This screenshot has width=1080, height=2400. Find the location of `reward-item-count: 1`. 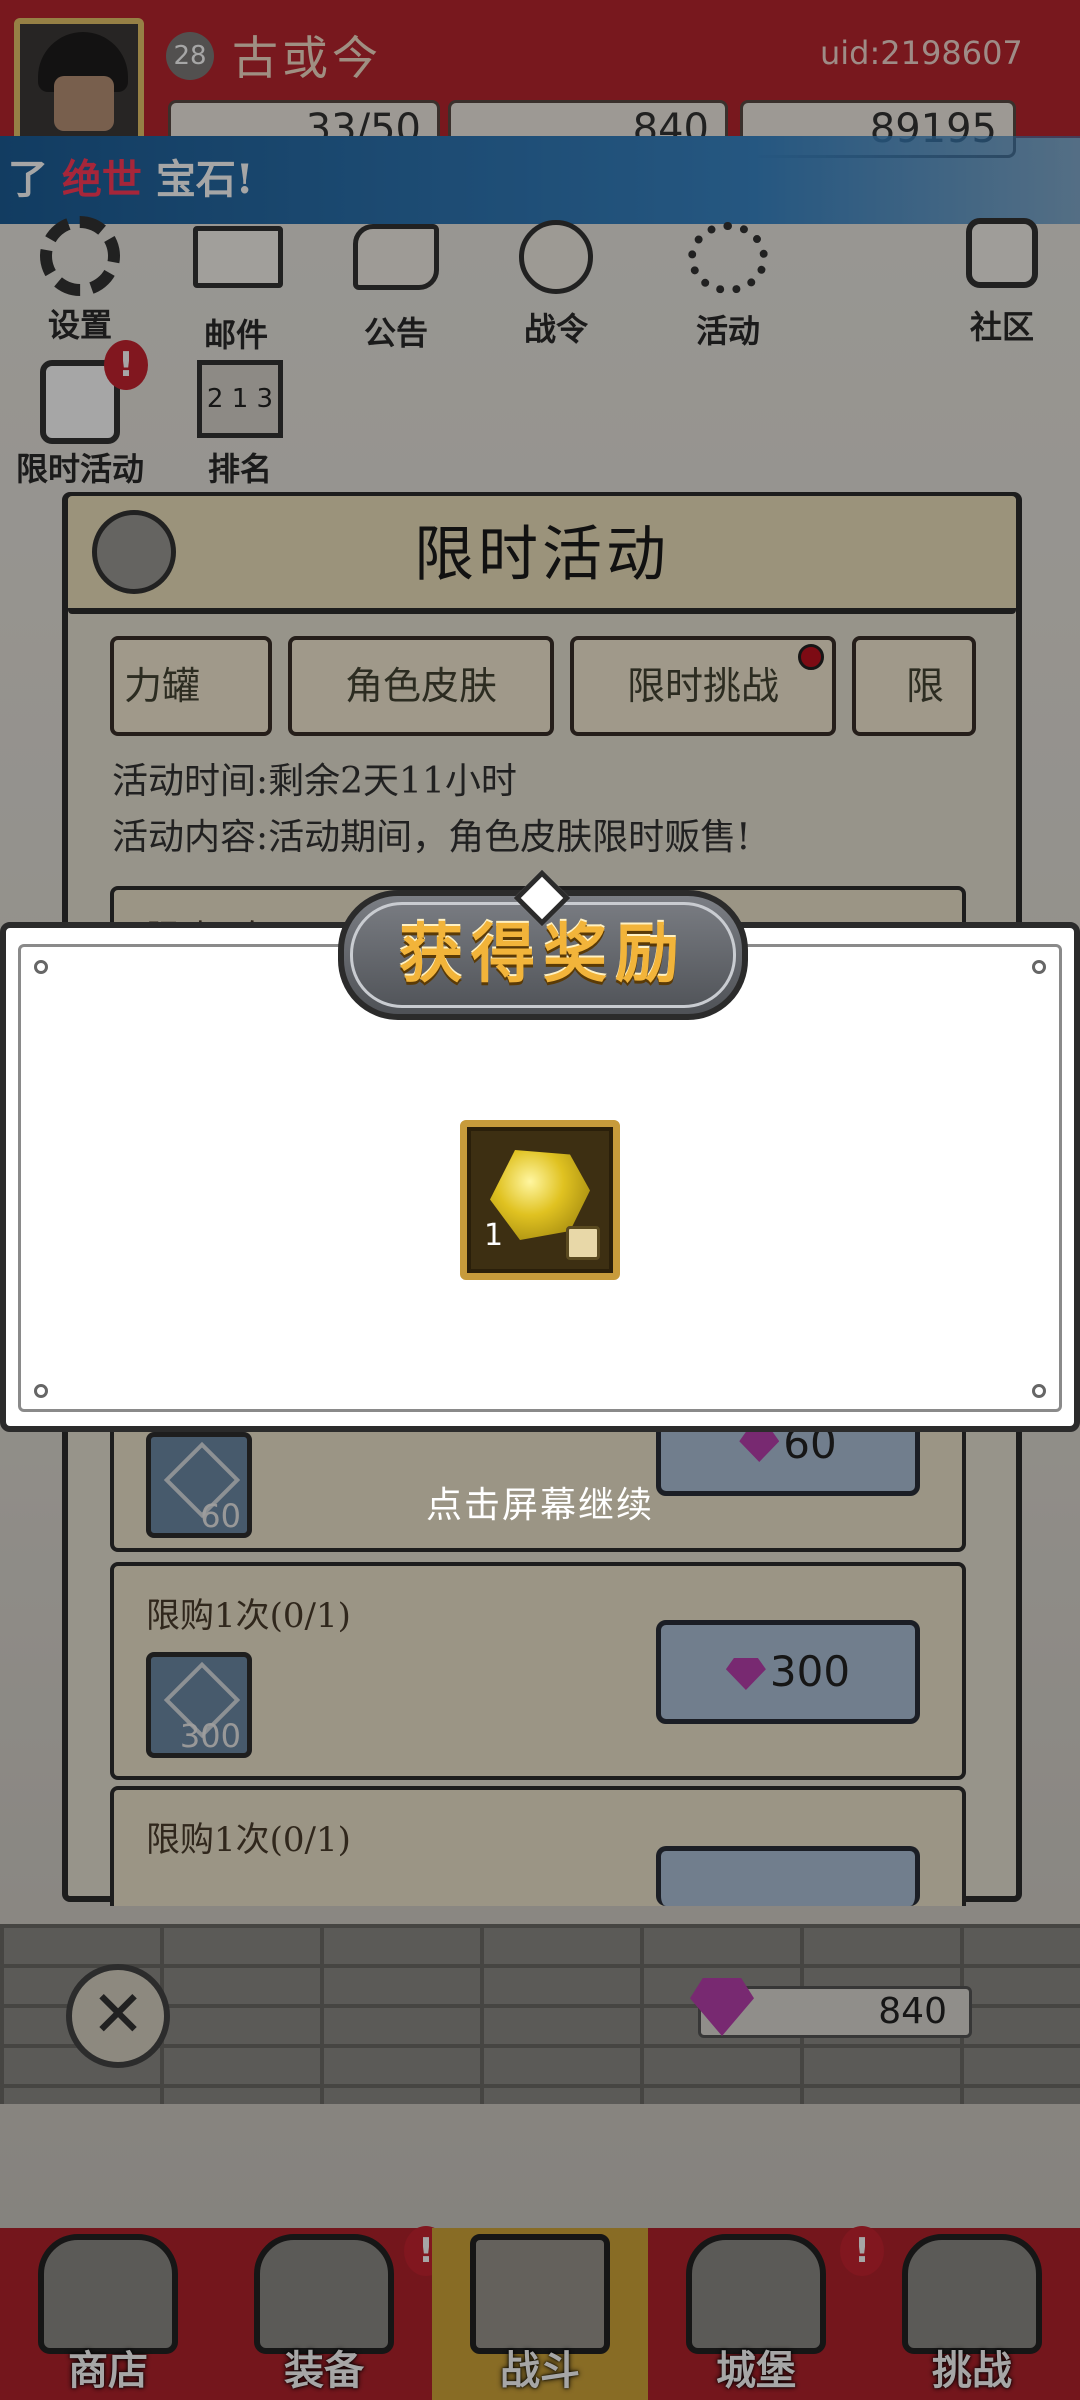

reward-item-count: 1 is located at coordinates (494, 1235).